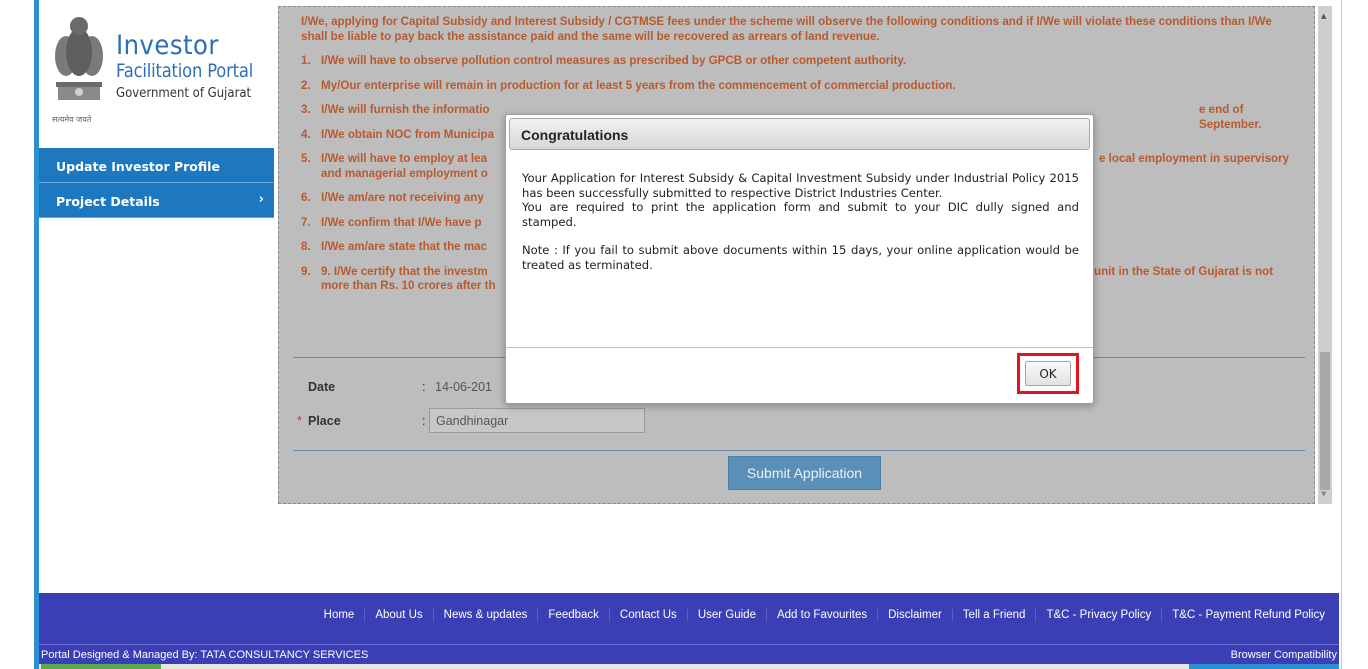 Image resolution: width=1368 pixels, height=669 pixels. What do you see at coordinates (993, 615) in the screenshot?
I see `footer-link-tell-a-friend: Tell a Friend` at bounding box center [993, 615].